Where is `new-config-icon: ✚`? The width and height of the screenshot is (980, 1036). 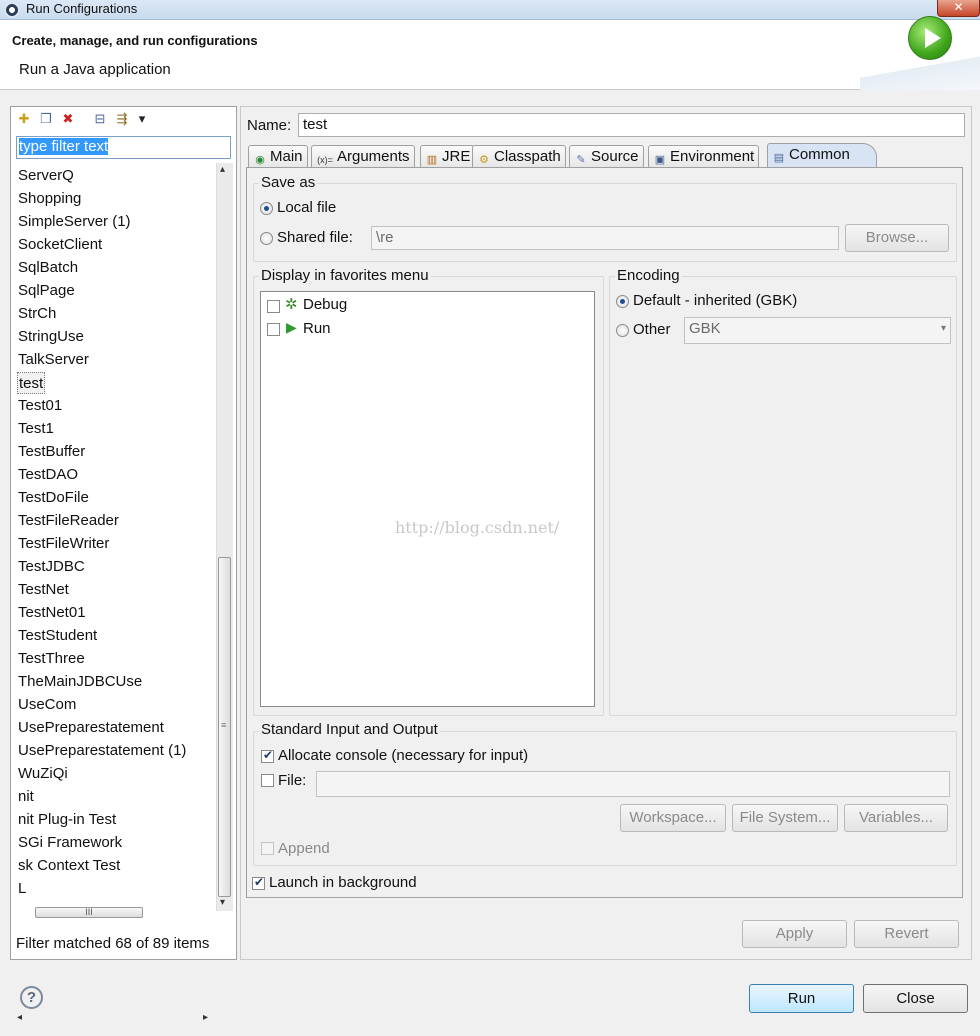
new-config-icon: ✚ is located at coordinates (24, 119).